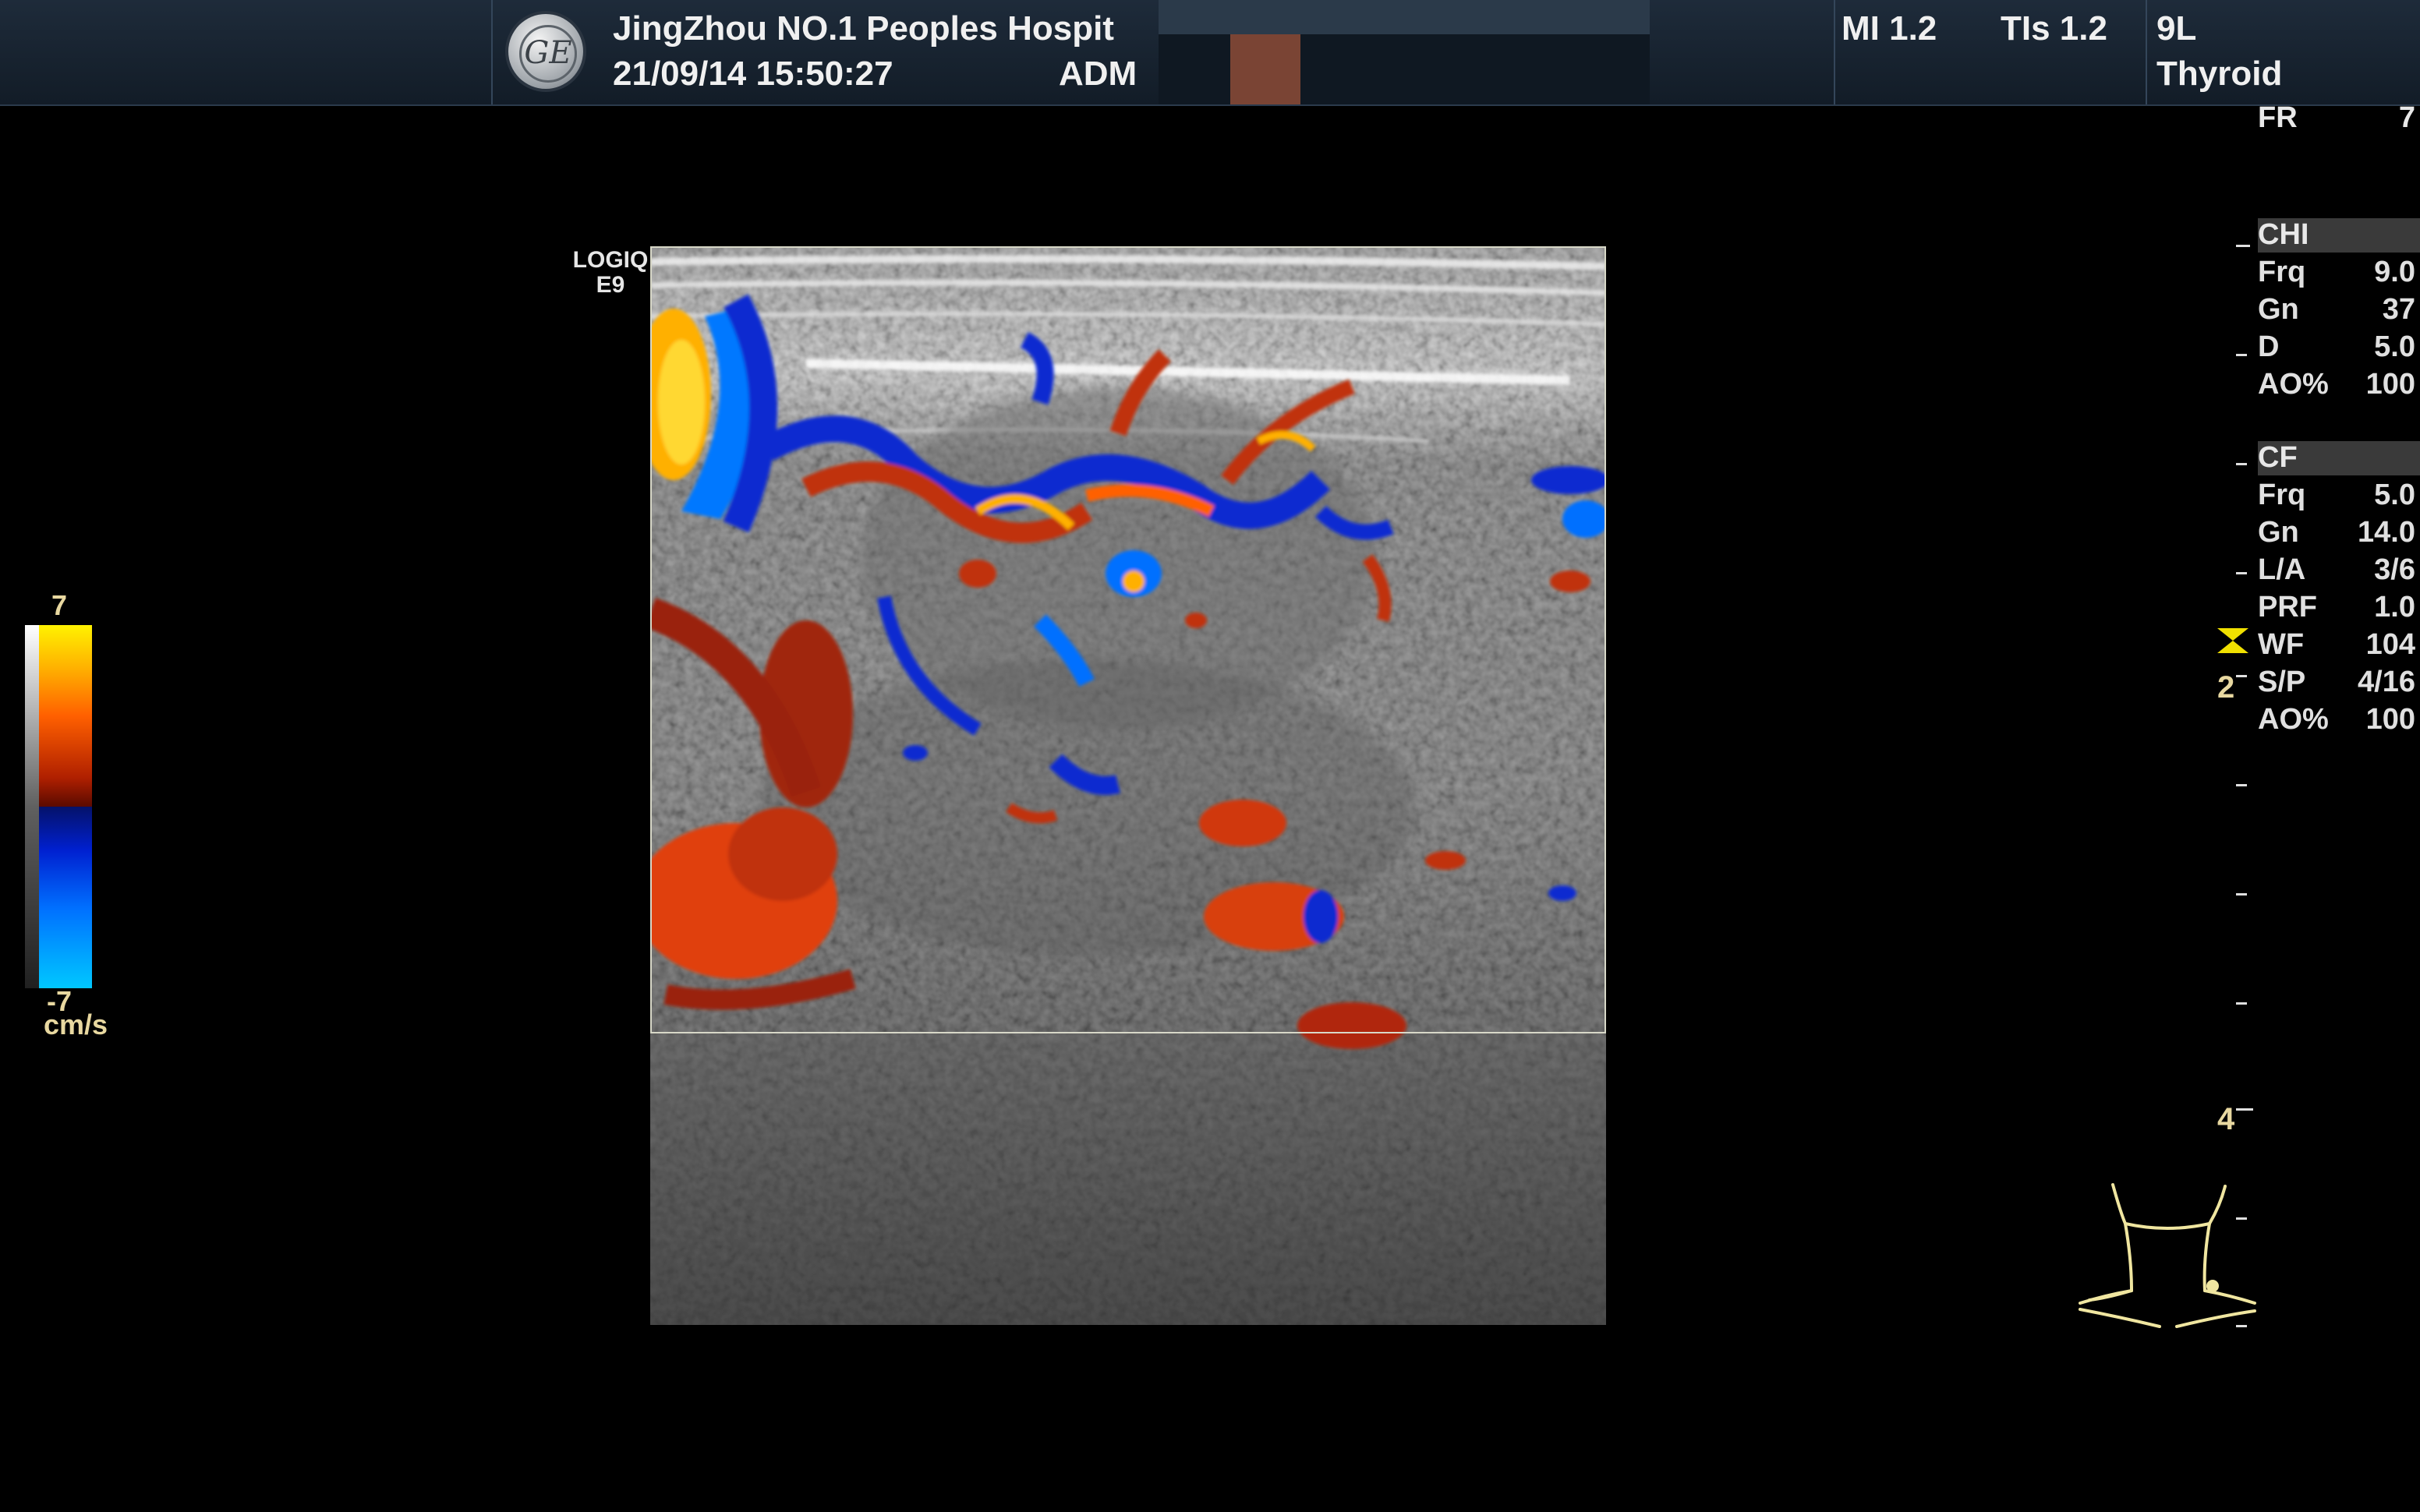 This screenshot has width=2420, height=1512. Describe the element at coordinates (2406, 117) in the screenshot. I see `frame-rate-value: 7` at that location.